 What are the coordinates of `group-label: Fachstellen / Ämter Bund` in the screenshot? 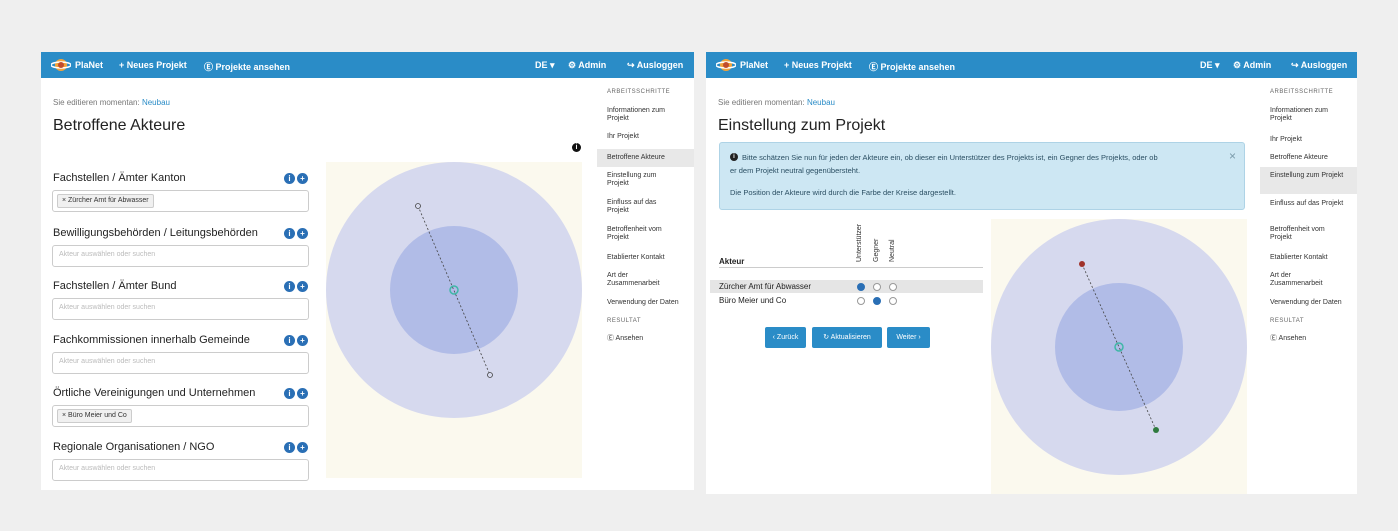 It's located at (115, 286).